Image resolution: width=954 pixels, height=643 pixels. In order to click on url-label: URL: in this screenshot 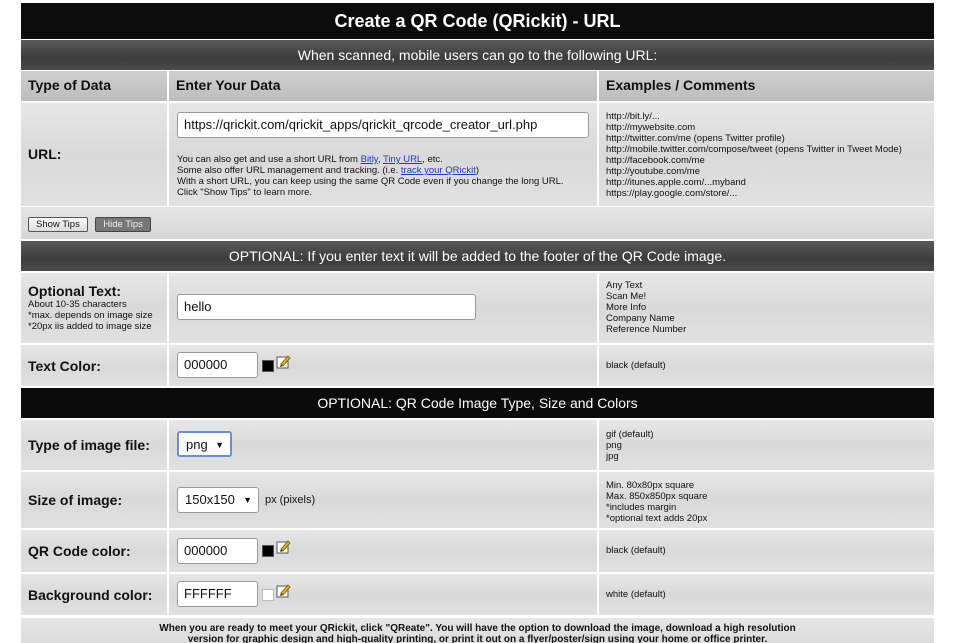, I will do `click(45, 154)`.